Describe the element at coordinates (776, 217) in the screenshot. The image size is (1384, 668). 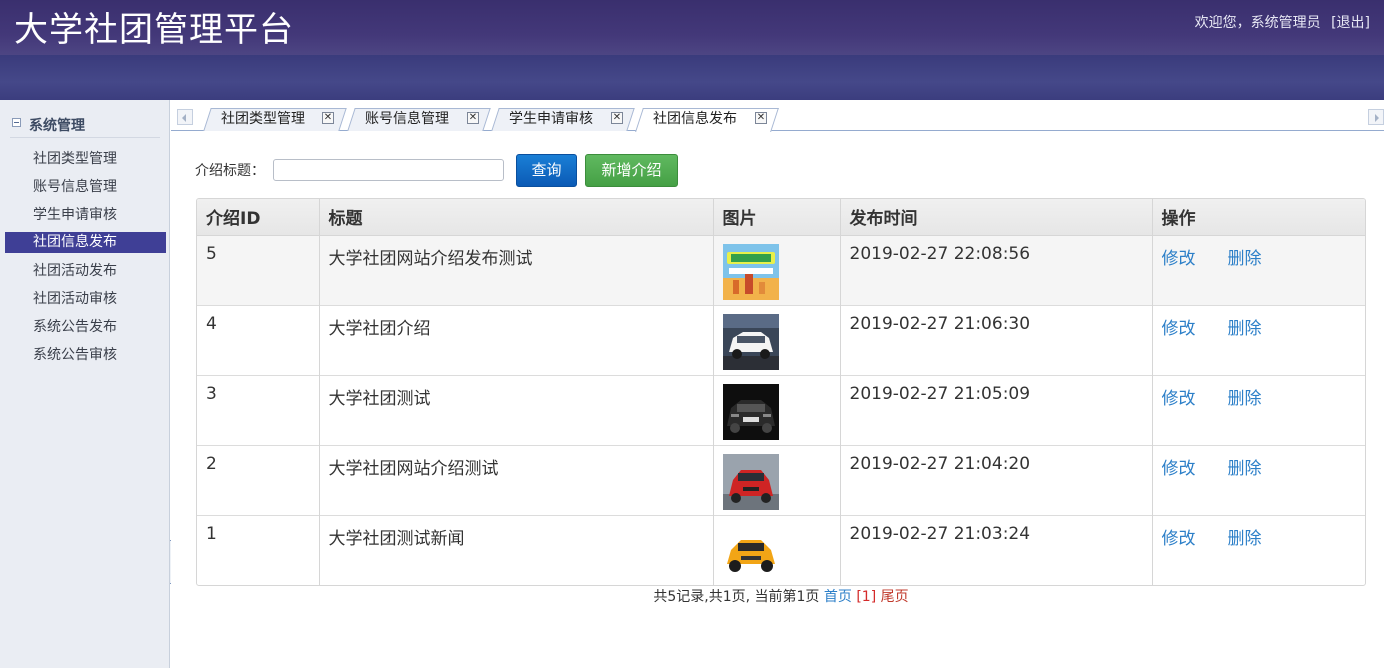
I see `column-header: 图片` at that location.